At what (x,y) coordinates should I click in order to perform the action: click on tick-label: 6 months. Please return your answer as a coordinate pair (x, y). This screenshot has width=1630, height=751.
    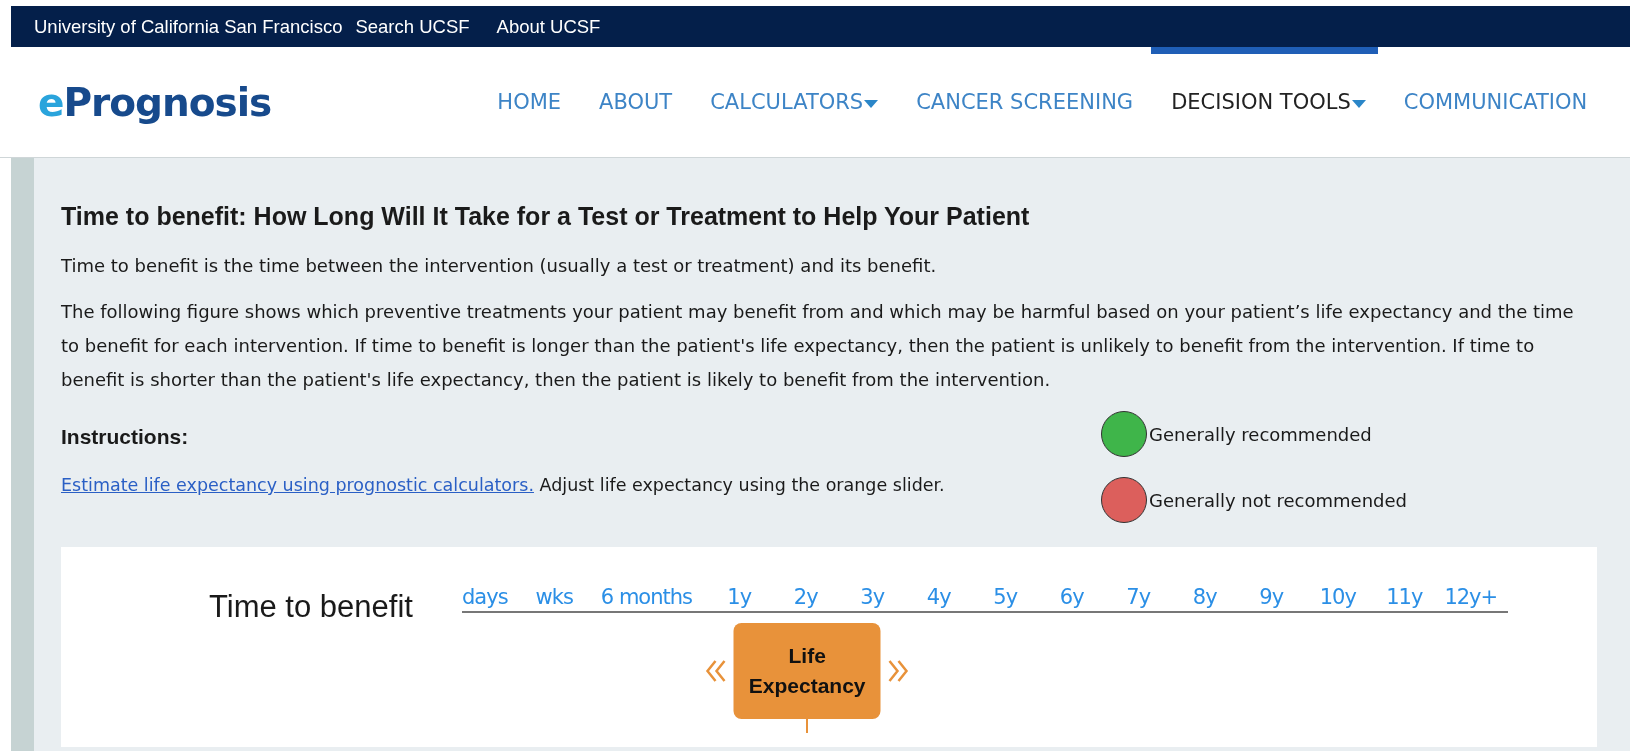
    Looking at the image, I should click on (646, 597).